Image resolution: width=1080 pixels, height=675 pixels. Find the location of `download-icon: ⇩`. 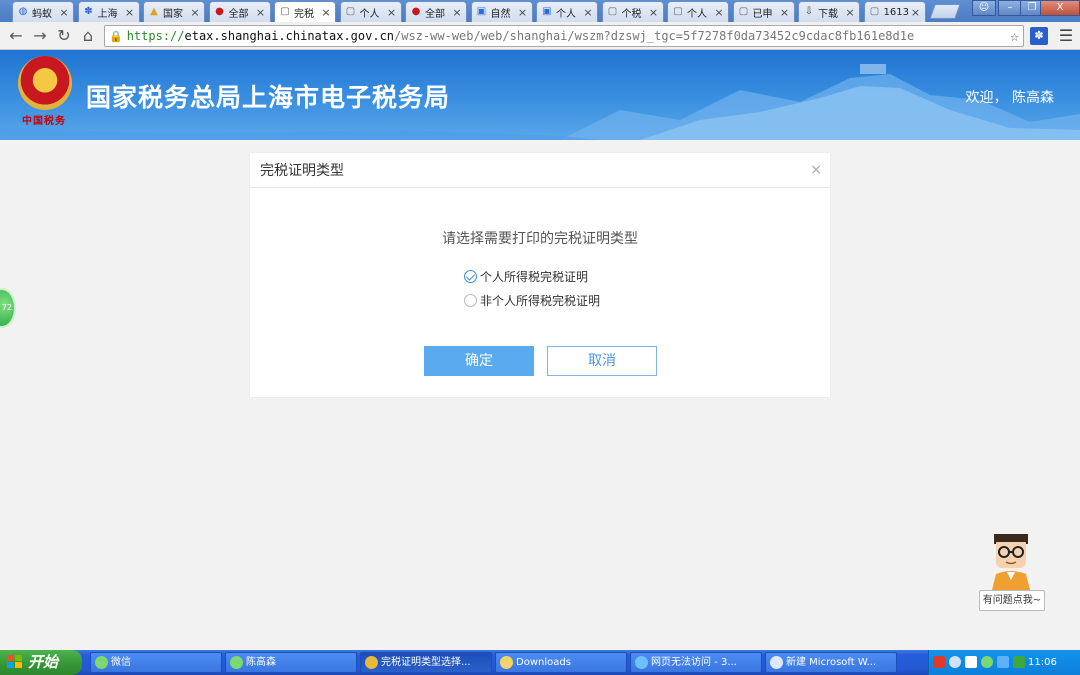

download-icon: ⇩ is located at coordinates (809, 11).